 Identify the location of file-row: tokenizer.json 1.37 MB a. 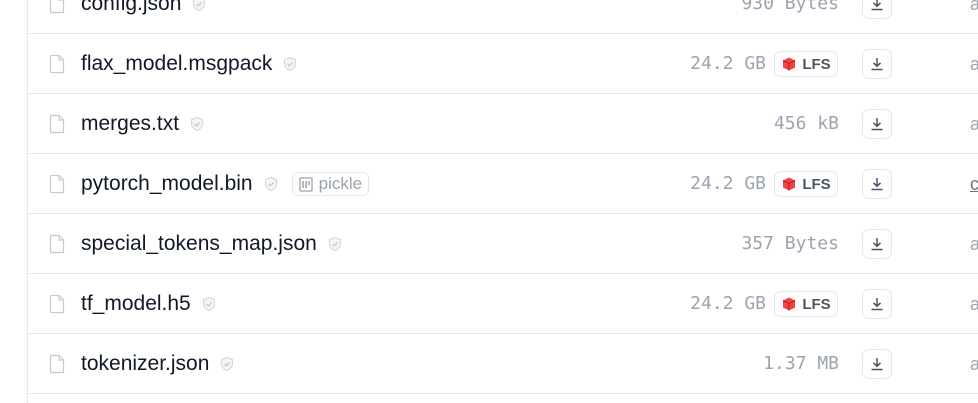
(503, 364).